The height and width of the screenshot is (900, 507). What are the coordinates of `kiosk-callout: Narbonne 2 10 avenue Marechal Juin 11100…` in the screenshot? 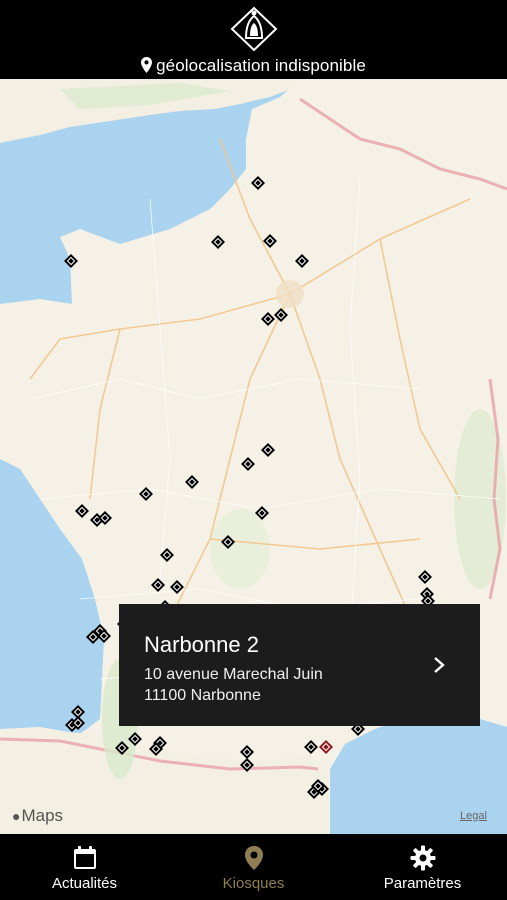 It's located at (299, 665).